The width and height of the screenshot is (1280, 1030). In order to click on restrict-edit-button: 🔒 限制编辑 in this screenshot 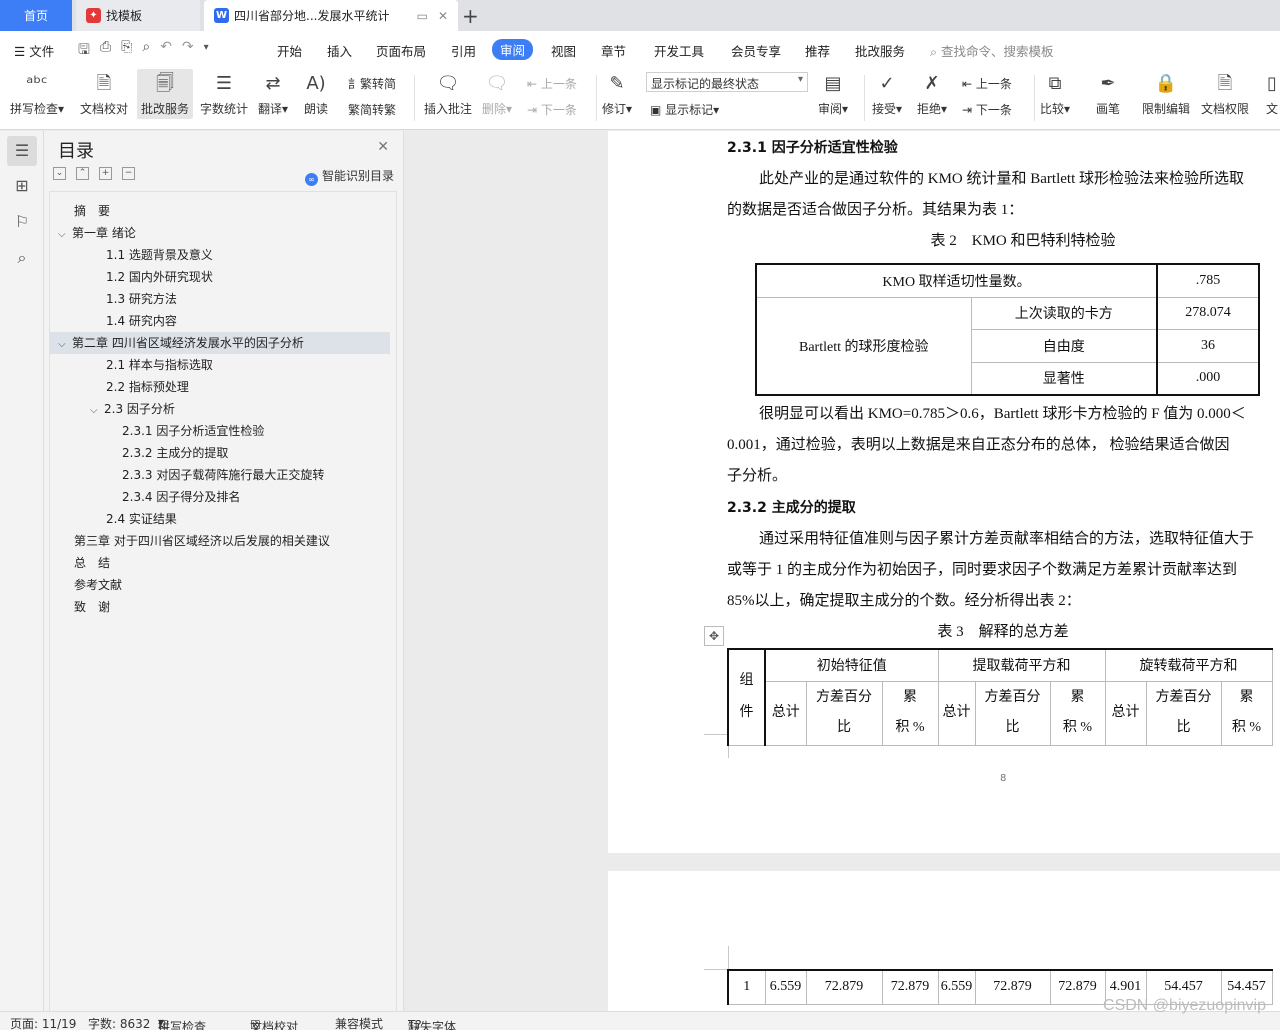, I will do `click(1166, 94)`.